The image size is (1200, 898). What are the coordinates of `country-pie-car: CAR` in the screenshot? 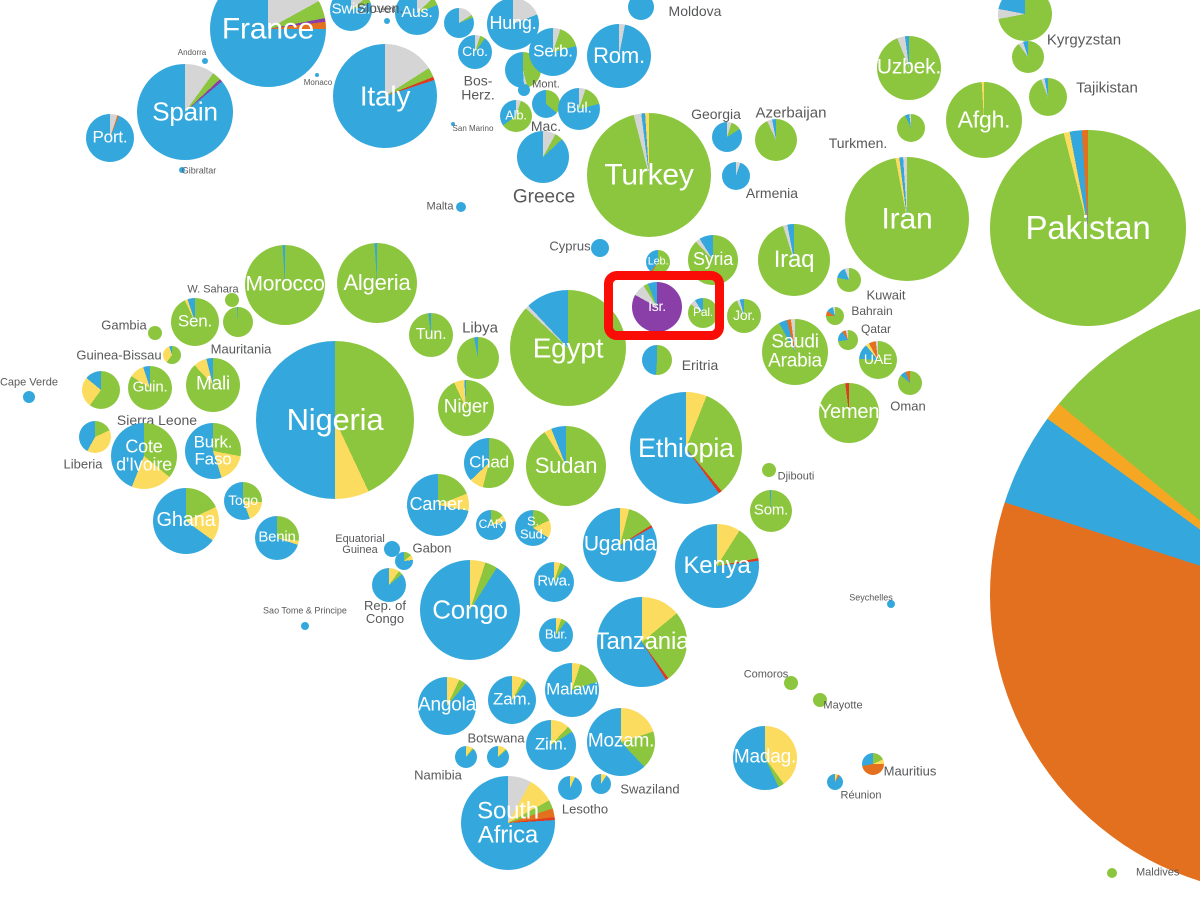 It's located at (491, 525).